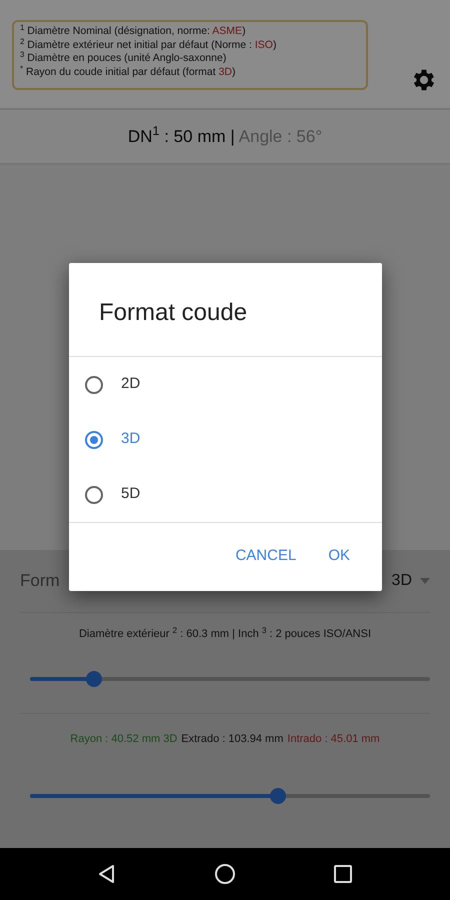 This screenshot has width=450, height=900. What do you see at coordinates (106, 874) in the screenshot?
I see `back-icon` at bounding box center [106, 874].